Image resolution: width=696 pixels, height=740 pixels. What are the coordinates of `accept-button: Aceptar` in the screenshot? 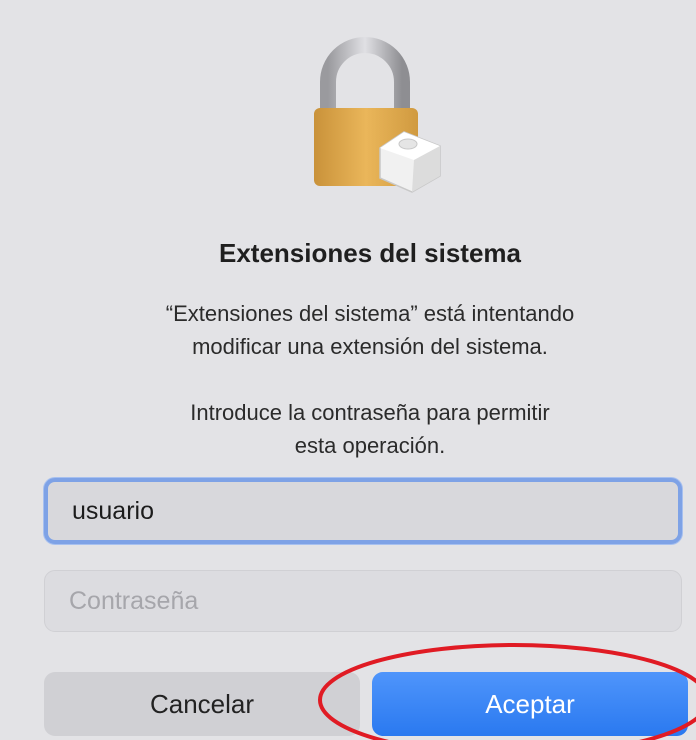 It's located at (530, 704).